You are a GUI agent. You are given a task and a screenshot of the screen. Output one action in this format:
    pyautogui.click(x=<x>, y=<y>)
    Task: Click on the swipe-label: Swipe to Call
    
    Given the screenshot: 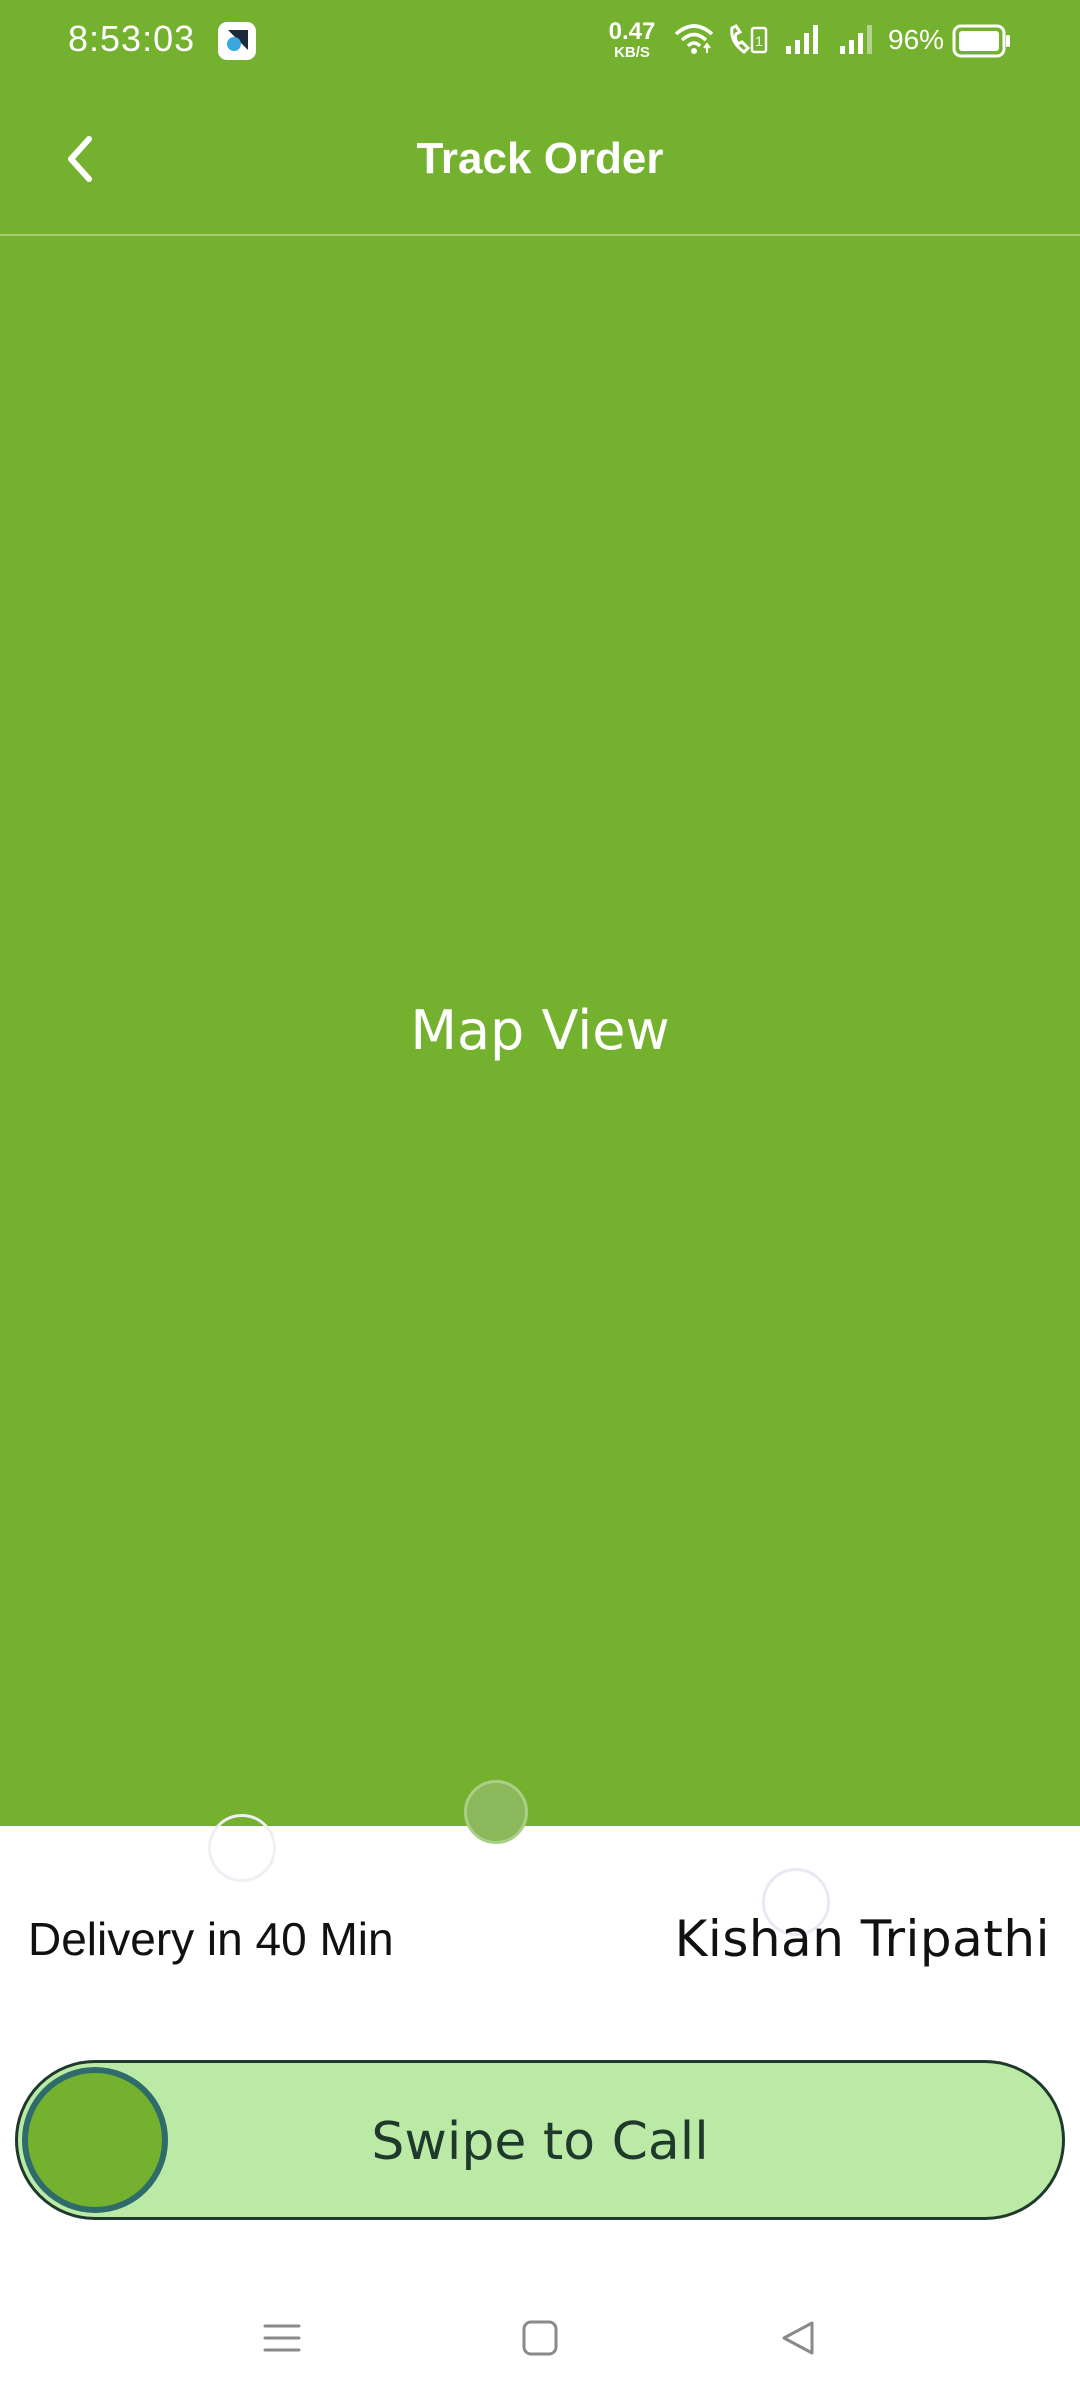 What is the action you would take?
    pyautogui.click(x=540, y=2142)
    